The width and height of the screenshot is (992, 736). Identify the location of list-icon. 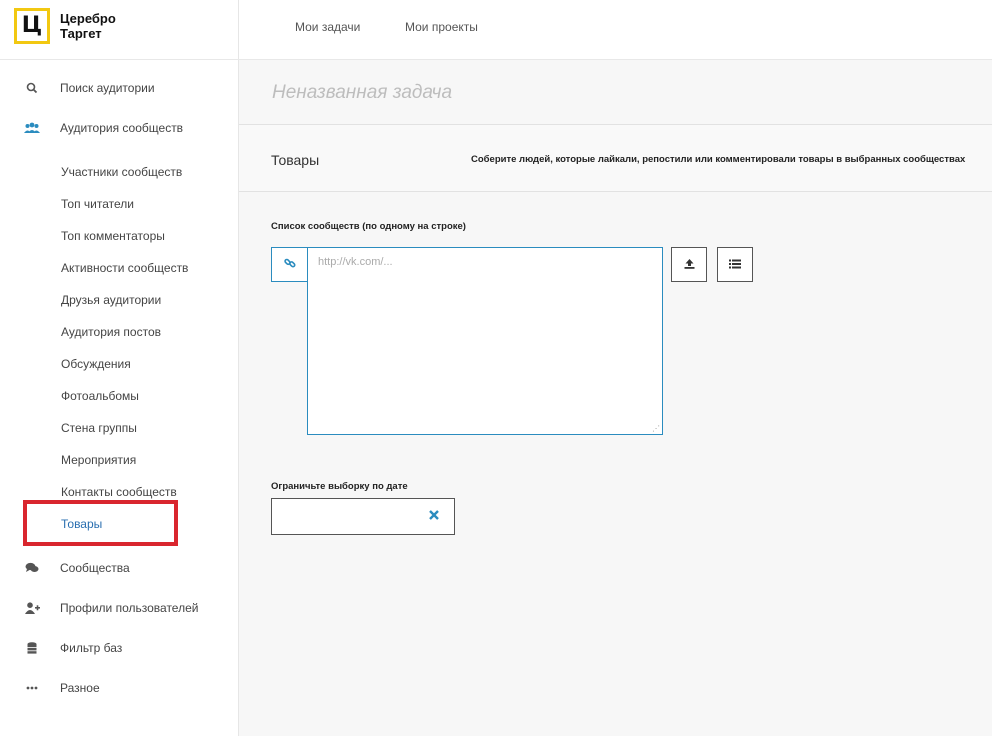
(735, 265).